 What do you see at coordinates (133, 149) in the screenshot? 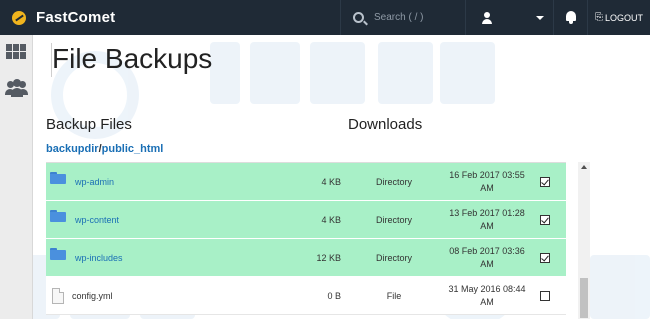
I see `breadcrumb-public-html: public_html` at bounding box center [133, 149].